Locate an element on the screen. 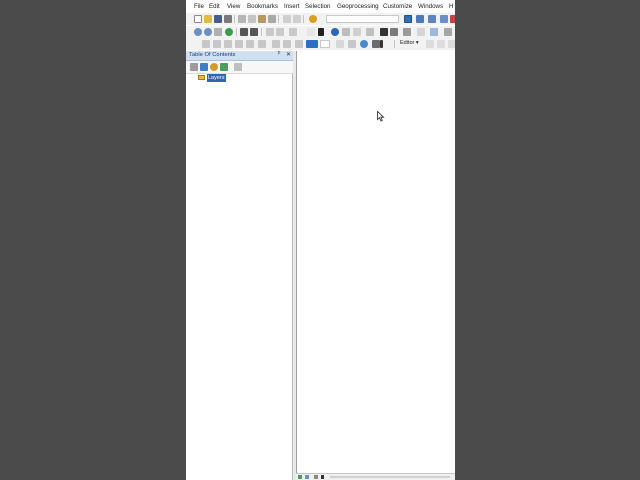 This screenshot has width=640, height=480. save-icon is located at coordinates (218, 19).